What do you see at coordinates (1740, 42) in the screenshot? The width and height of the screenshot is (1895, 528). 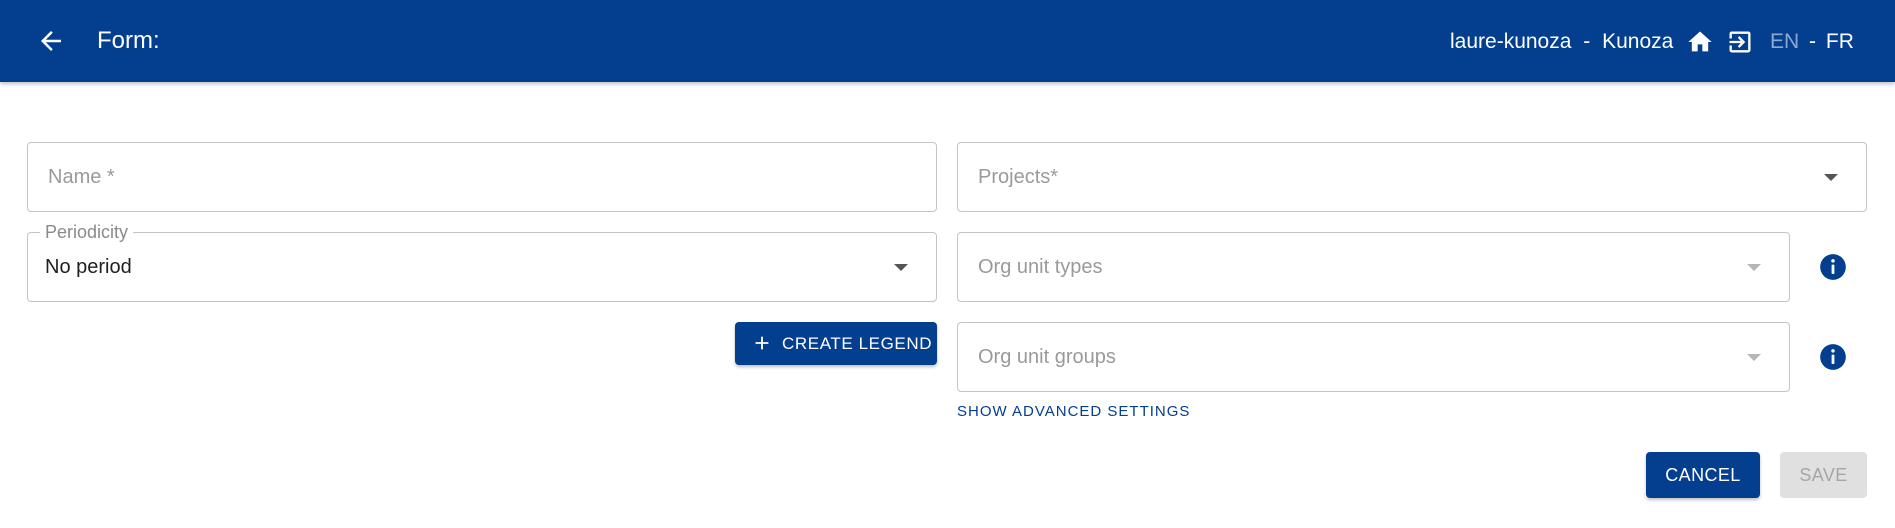 I see `logout-icon` at bounding box center [1740, 42].